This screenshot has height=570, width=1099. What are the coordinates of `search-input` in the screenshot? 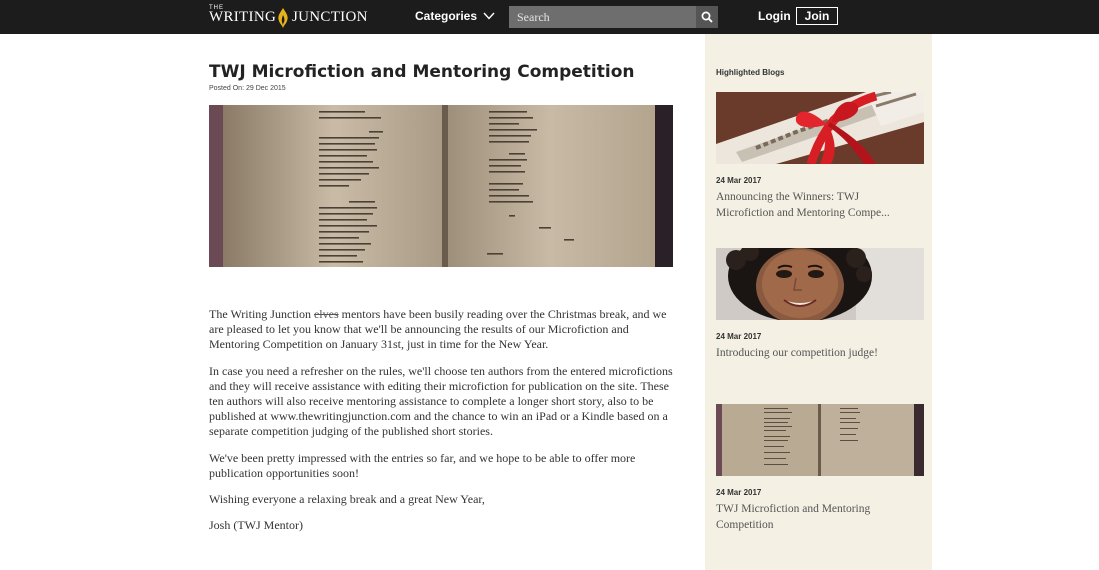 It's located at (602, 17).